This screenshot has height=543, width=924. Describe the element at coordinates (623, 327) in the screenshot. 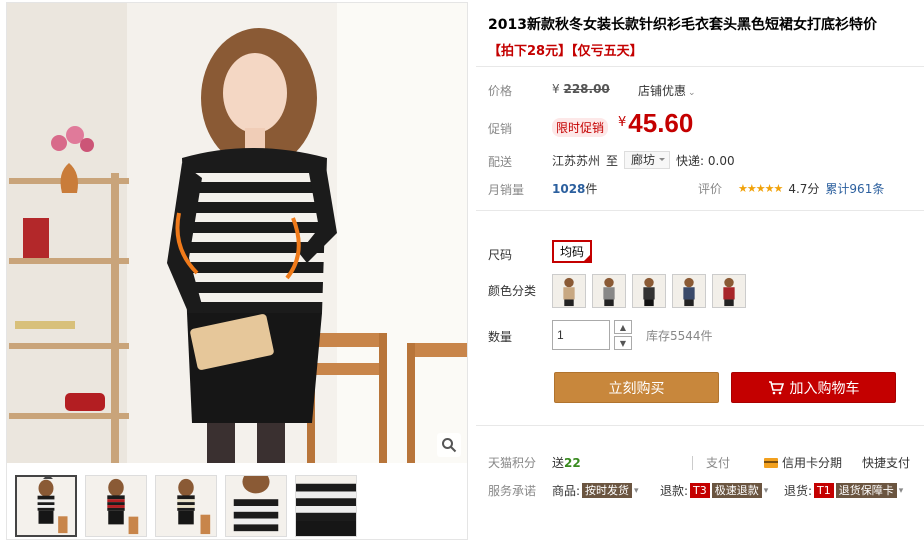

I see `quantity-increase-button: ▲` at that location.